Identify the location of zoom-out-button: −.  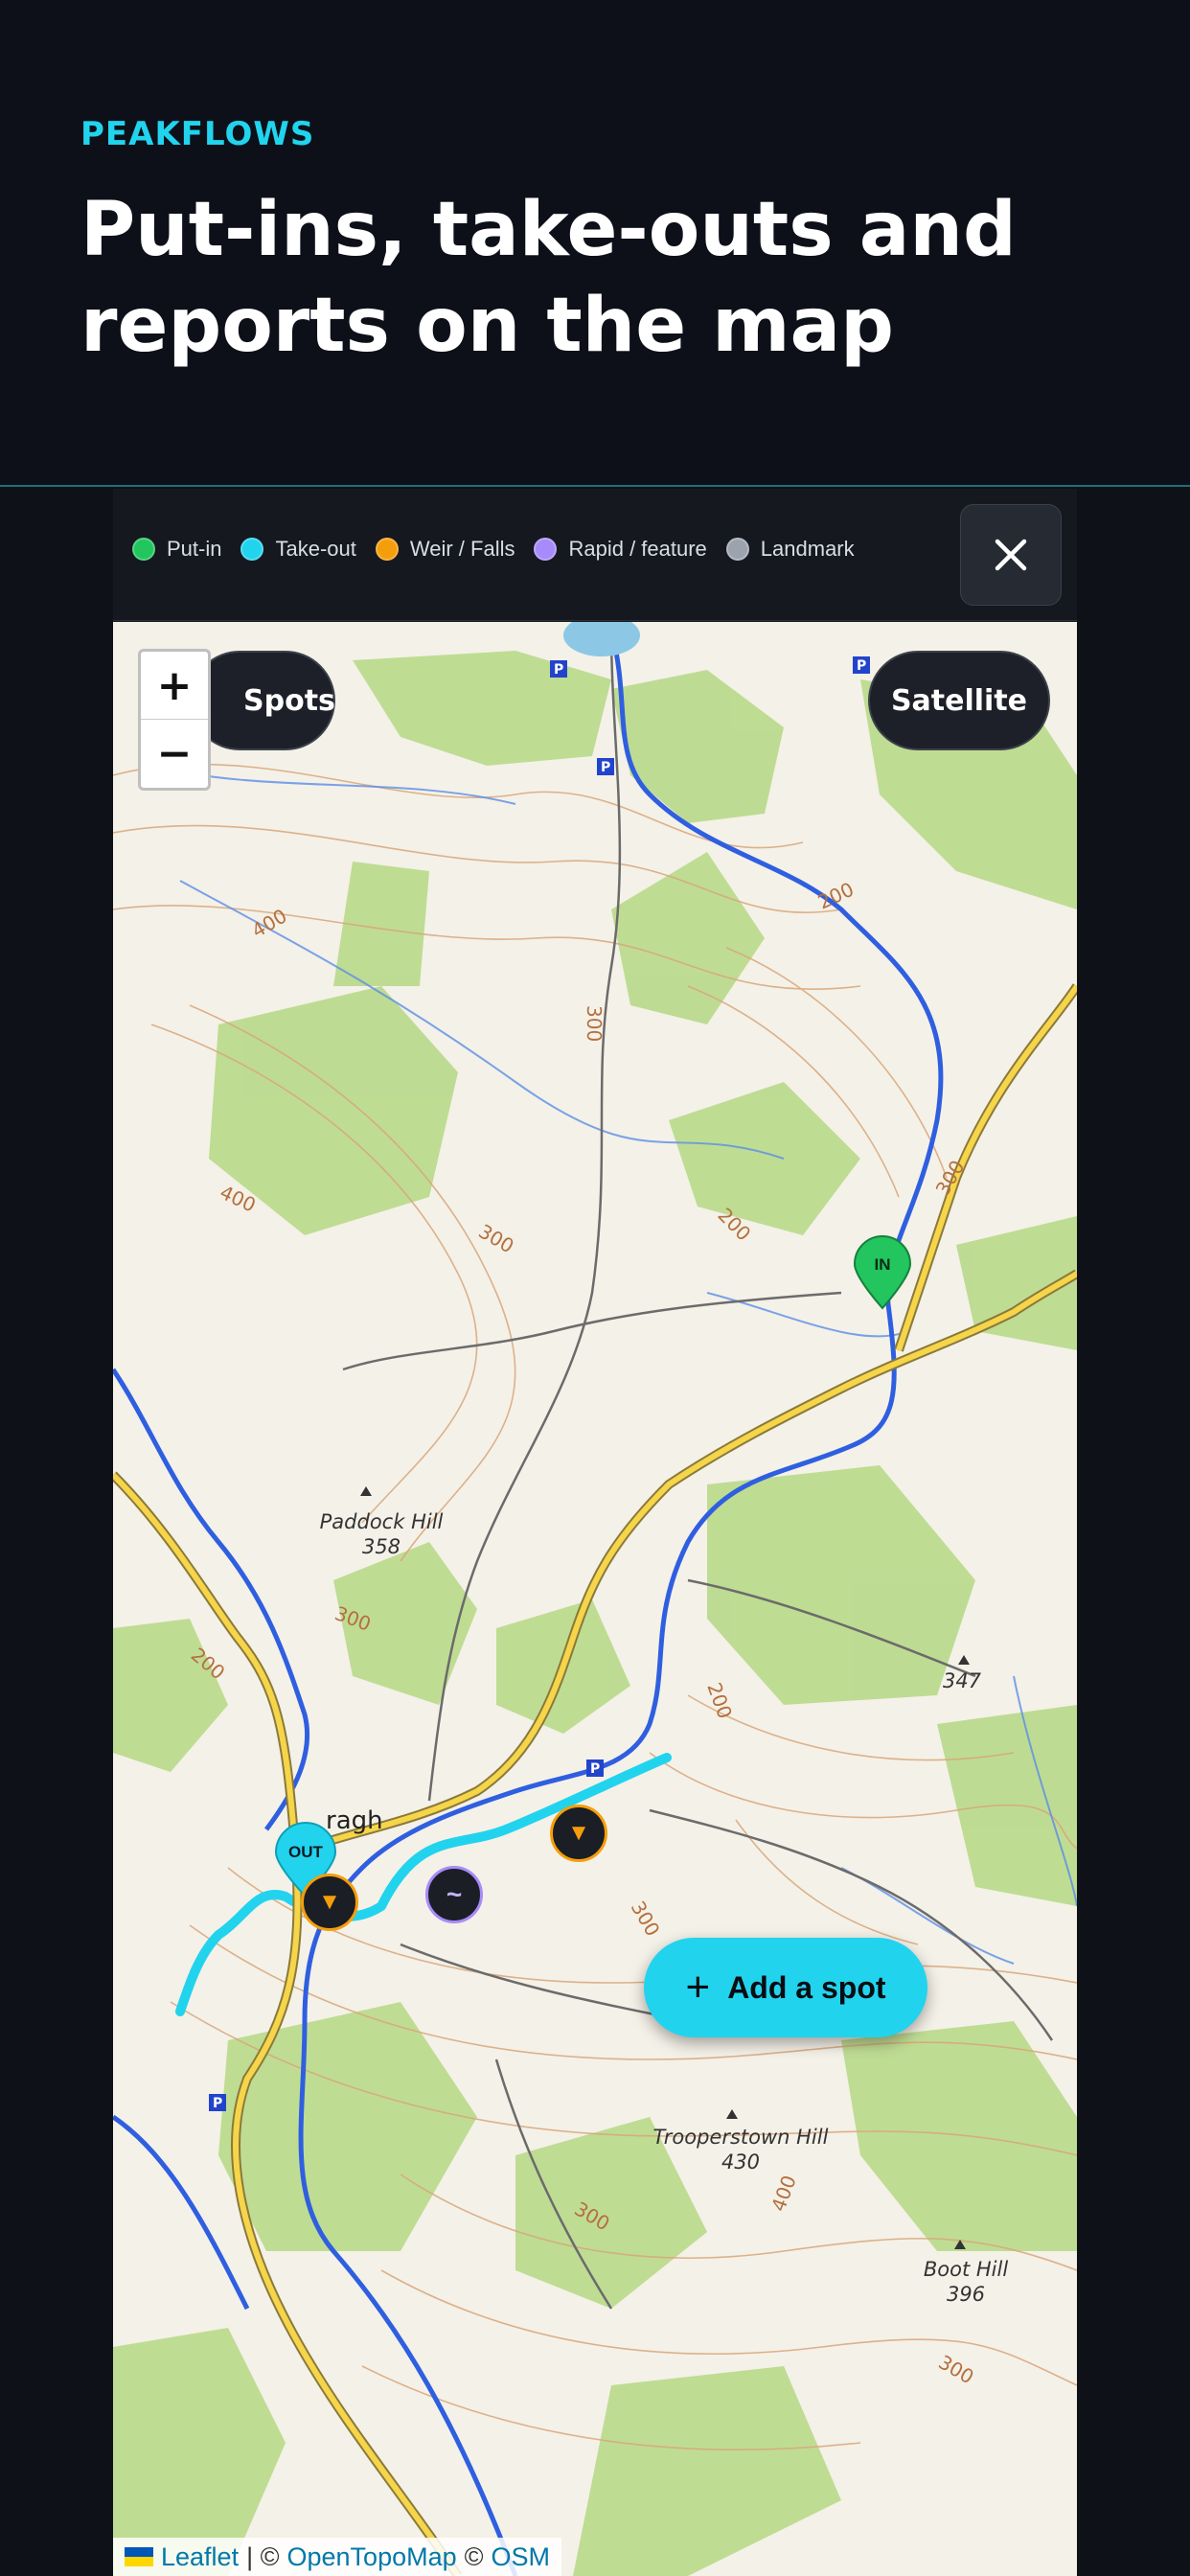
(175, 754).